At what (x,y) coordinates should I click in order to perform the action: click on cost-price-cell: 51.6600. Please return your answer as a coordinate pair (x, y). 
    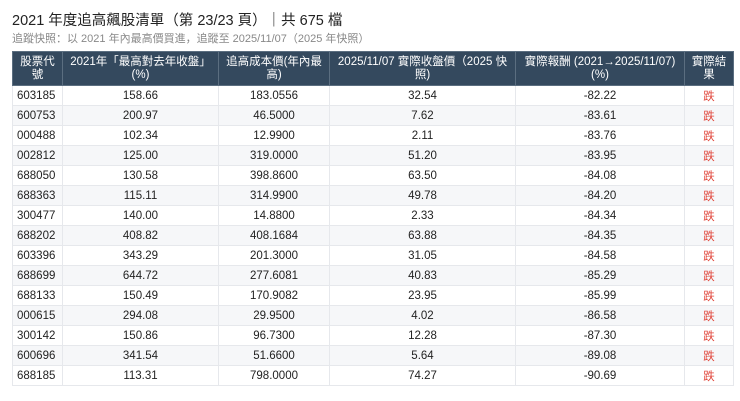
    Looking at the image, I should click on (274, 355).